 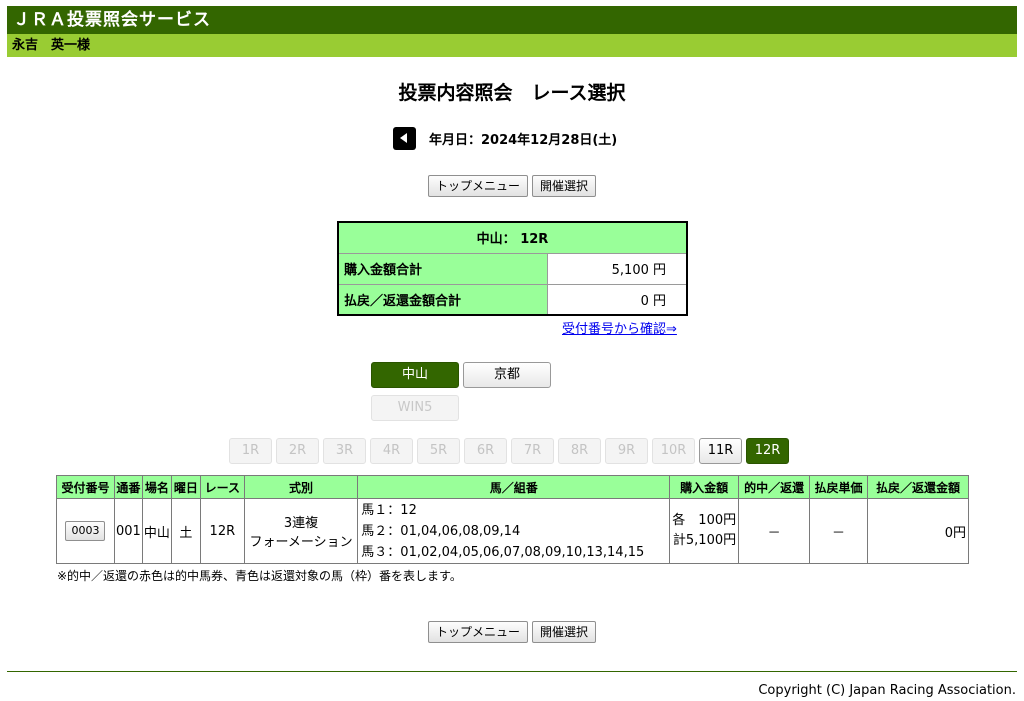 I want to click on race-tab-8r: 8R, so click(x=579, y=451).